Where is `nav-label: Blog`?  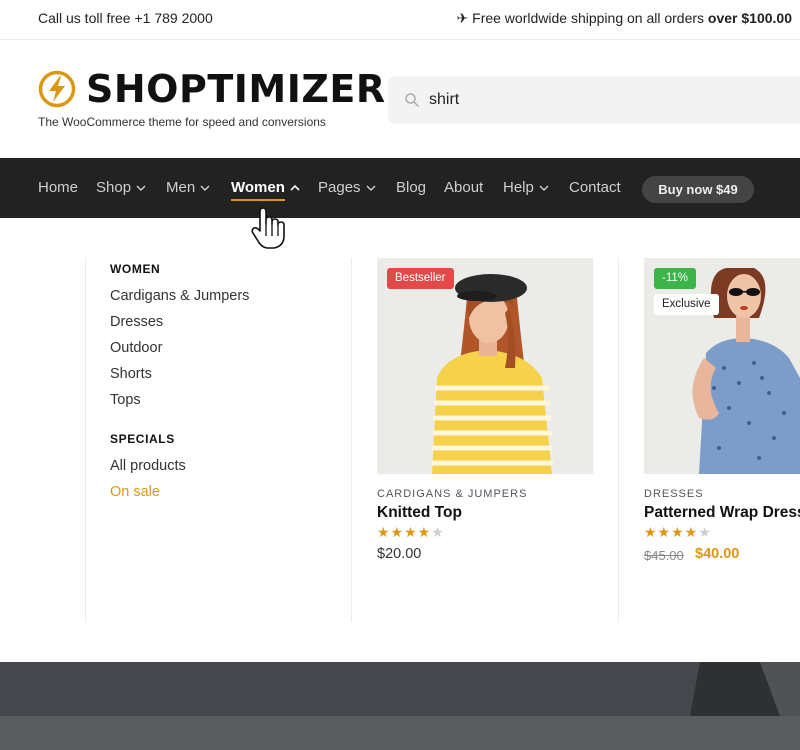 nav-label: Blog is located at coordinates (411, 187).